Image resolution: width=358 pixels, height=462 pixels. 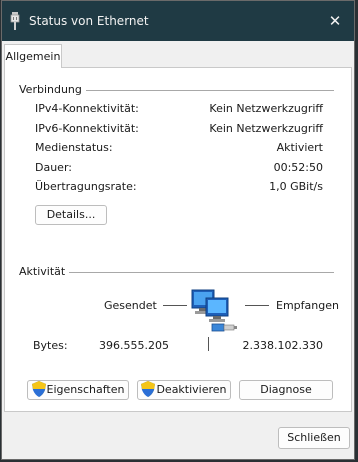 I want to click on title-bar: Status von Ethernet ✕, so click(x=178, y=21).